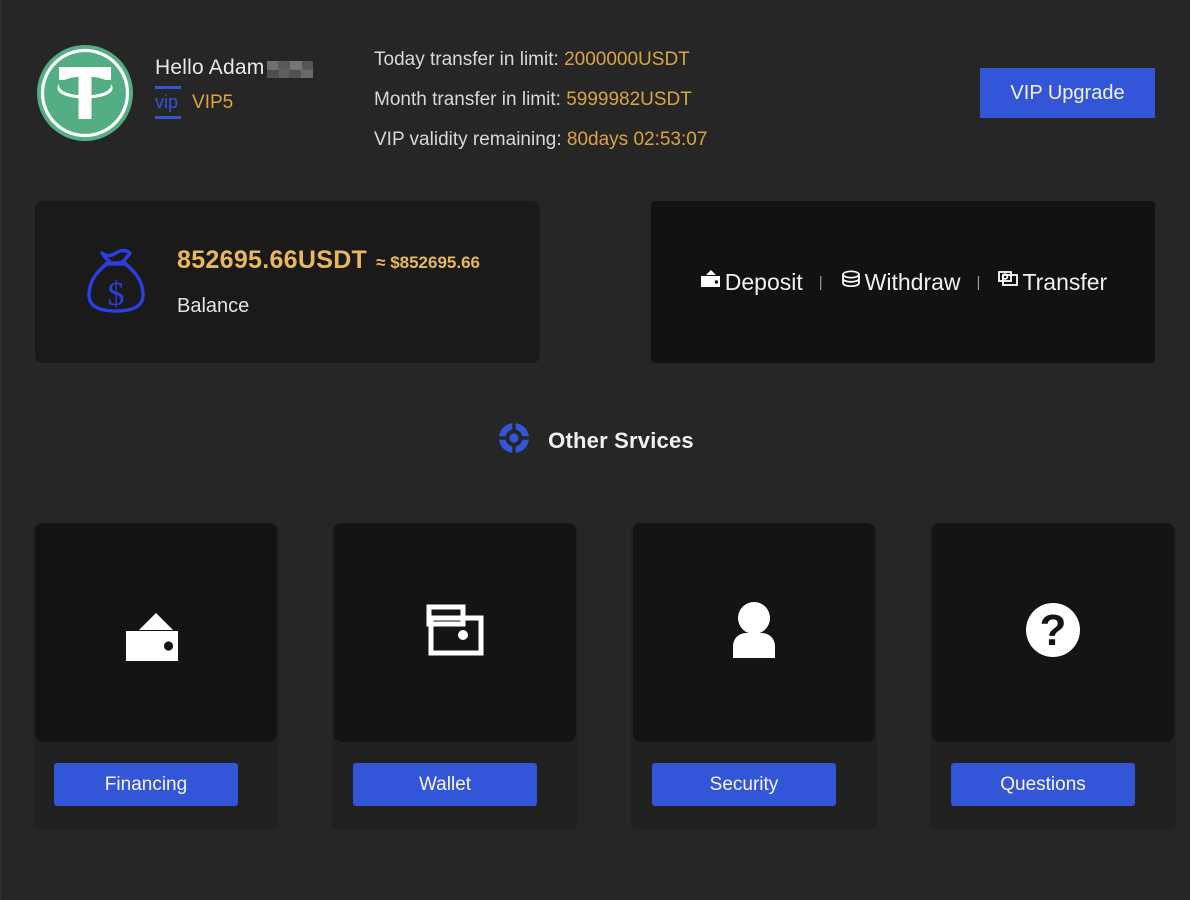 Image resolution: width=1190 pixels, height=900 pixels. I want to click on transfer-cards-icon, so click(1009, 282).